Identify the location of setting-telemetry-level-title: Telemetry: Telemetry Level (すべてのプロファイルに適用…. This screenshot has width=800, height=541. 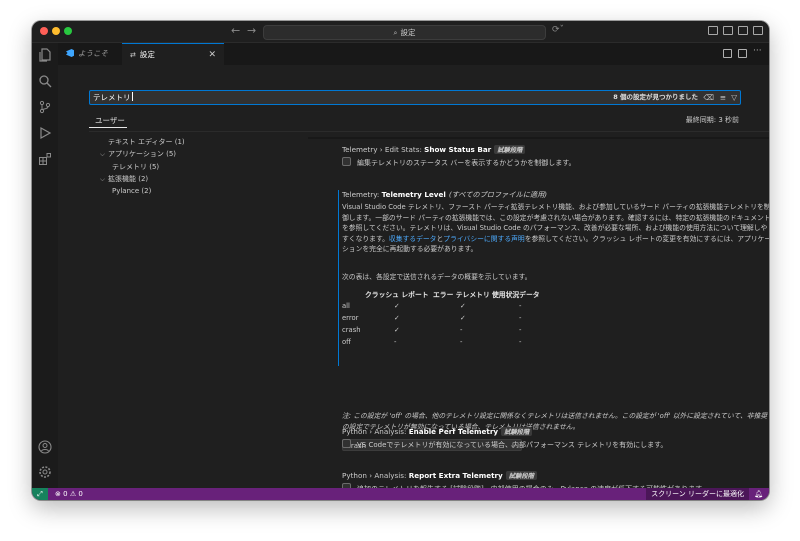
(445, 194).